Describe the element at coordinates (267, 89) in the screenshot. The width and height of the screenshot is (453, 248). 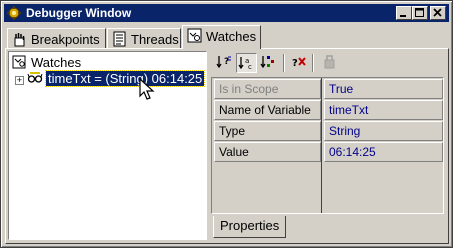
I see `property-name: Is in Scope` at that location.